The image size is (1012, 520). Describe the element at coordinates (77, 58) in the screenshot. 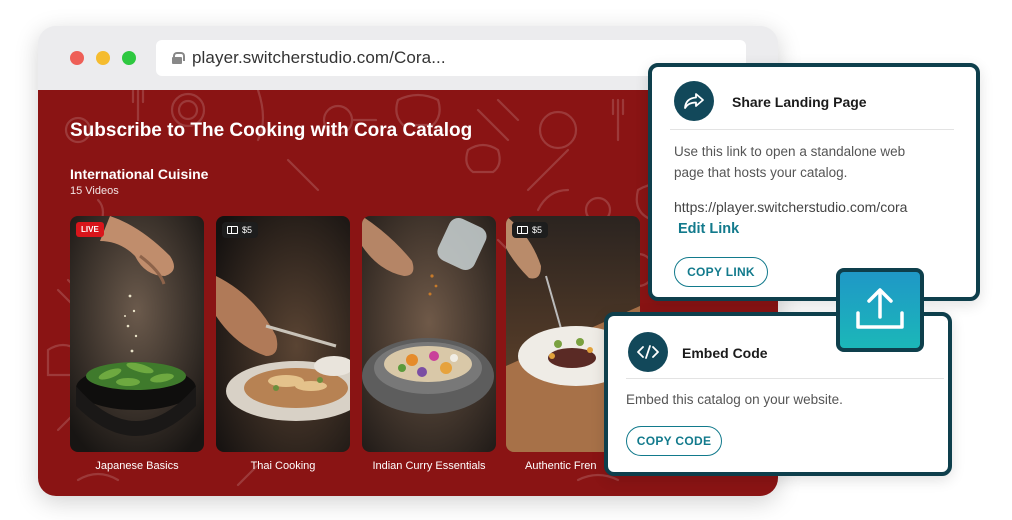

I see `close-window-button` at that location.